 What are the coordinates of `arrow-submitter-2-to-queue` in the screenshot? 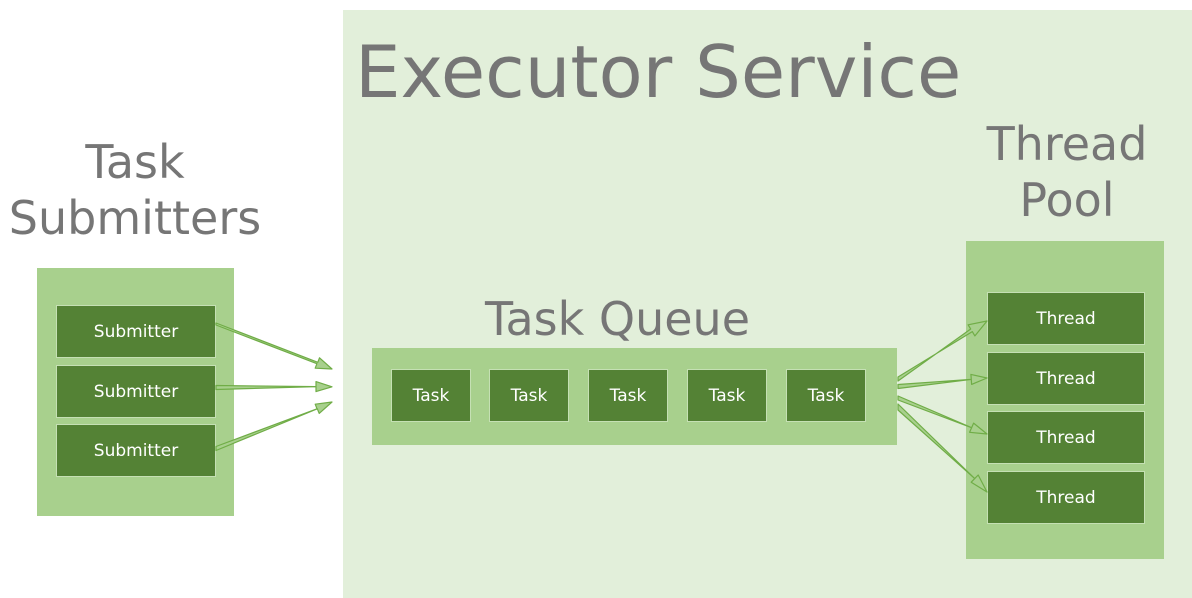 It's located at (274, 387).